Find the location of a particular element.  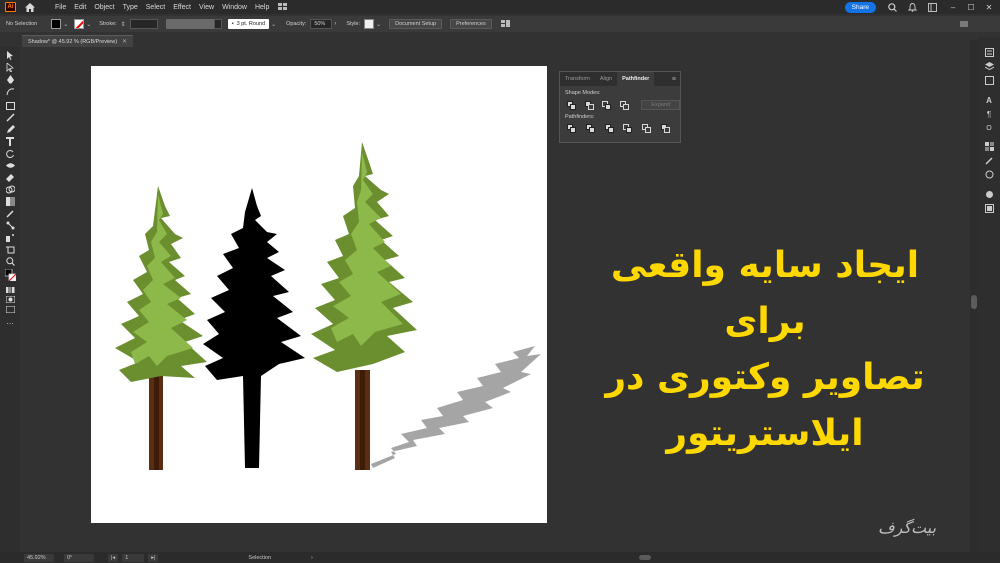

rectangle-tool-icon is located at coordinates (10, 105).